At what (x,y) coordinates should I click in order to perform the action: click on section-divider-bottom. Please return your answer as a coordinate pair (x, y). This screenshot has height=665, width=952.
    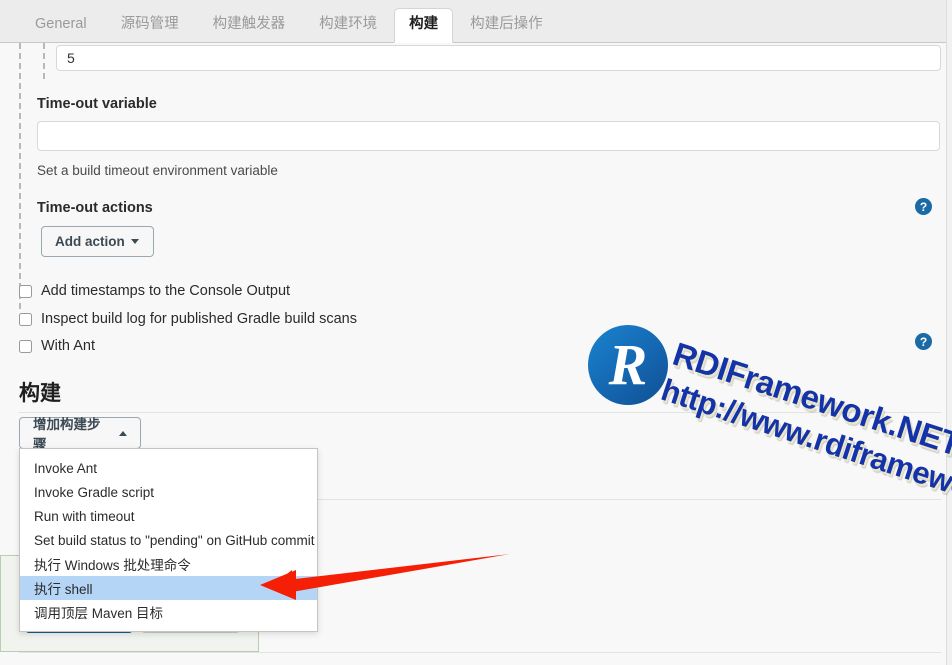
    Looking at the image, I should click on (480, 652).